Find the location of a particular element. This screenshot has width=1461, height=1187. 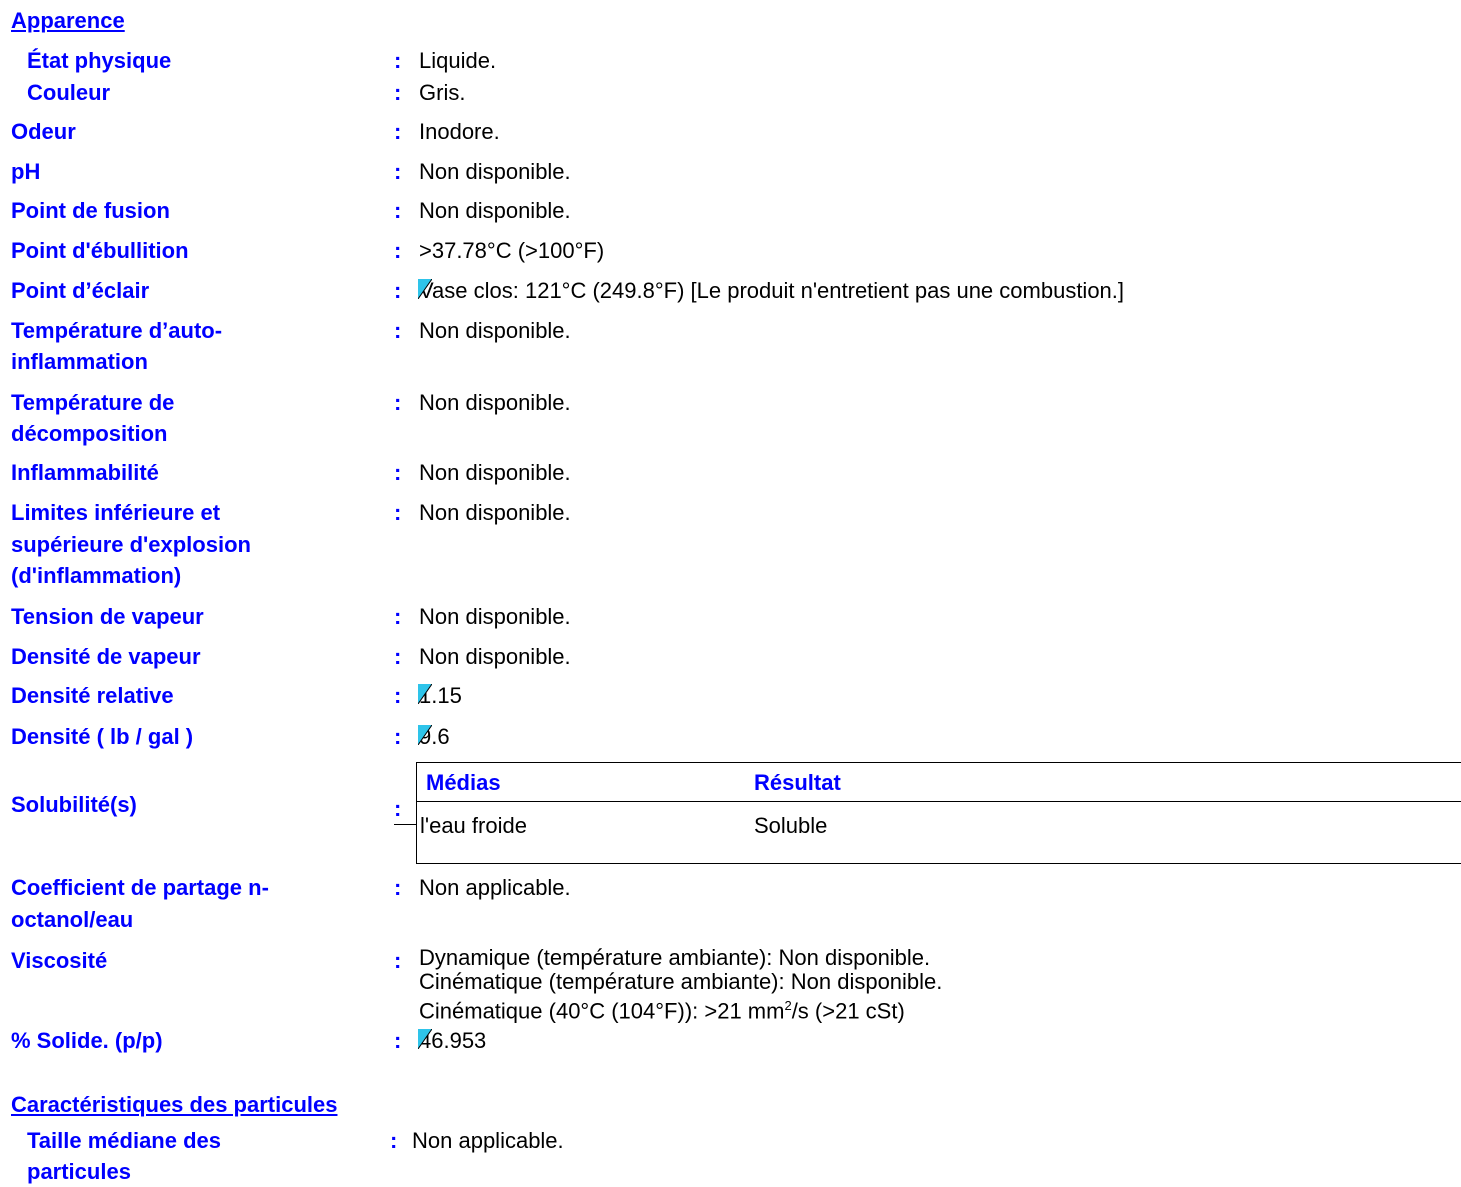

value-color: Gris. is located at coordinates (442, 92).